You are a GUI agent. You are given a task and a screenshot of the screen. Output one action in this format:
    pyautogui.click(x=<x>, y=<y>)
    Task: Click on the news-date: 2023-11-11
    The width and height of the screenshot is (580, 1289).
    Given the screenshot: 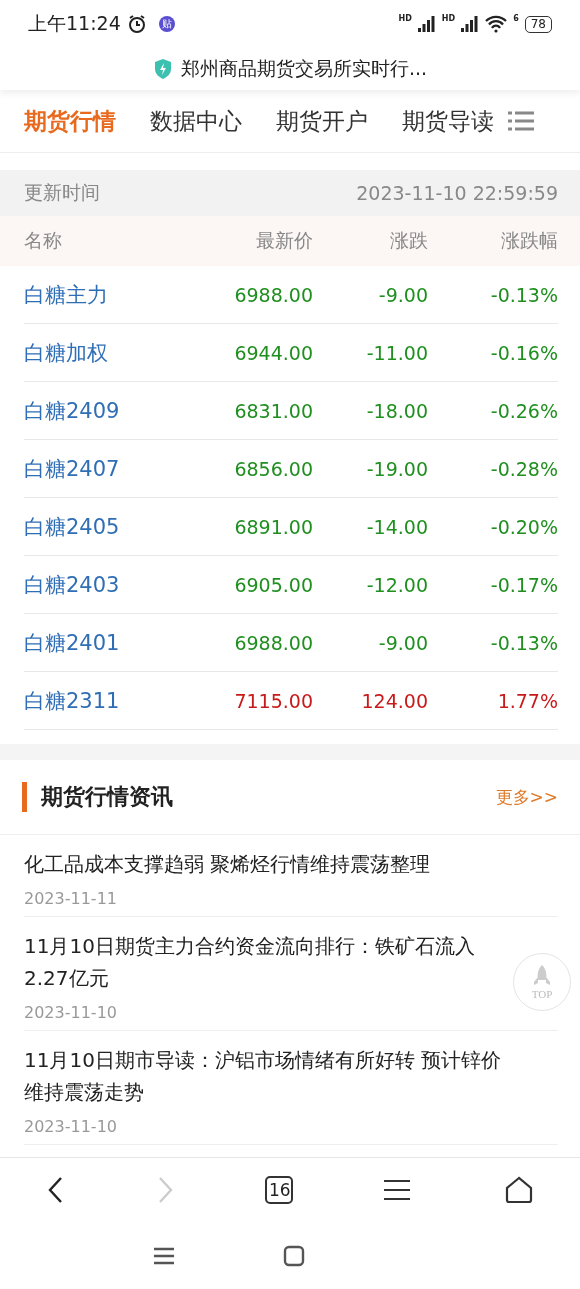 What is the action you would take?
    pyautogui.click(x=70, y=898)
    